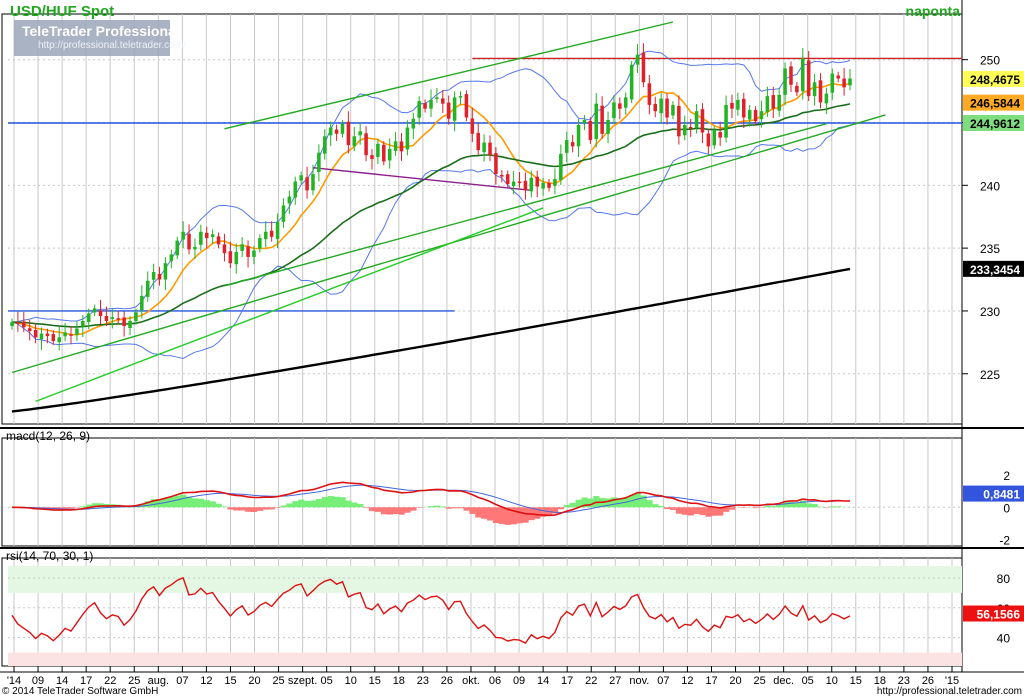  I want to click on support-tag: 244,9612, so click(995, 124).